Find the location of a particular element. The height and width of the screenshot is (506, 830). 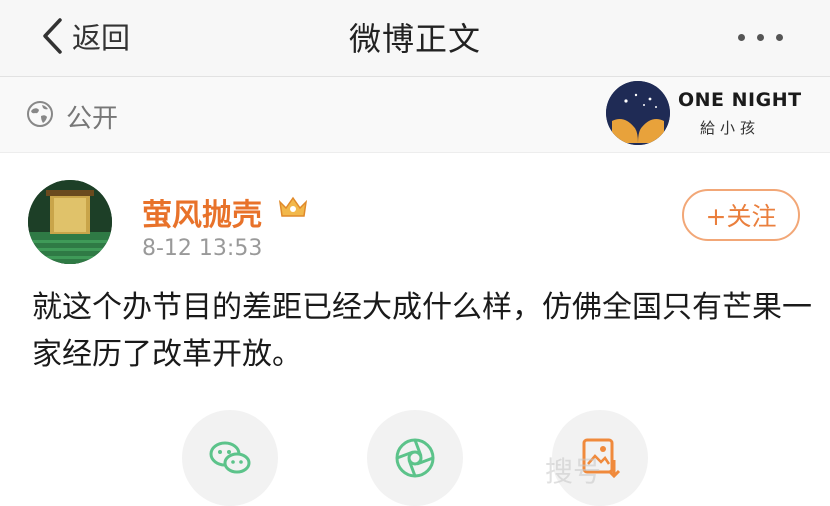

globe-icon is located at coordinates (40, 114).